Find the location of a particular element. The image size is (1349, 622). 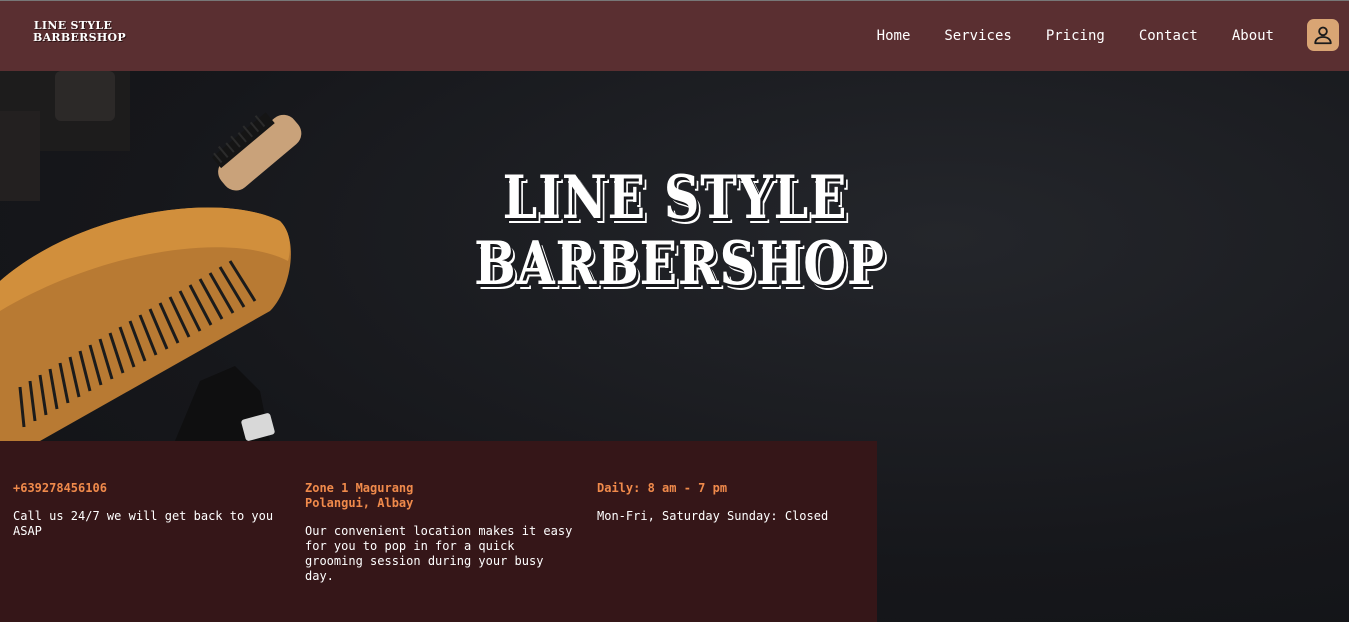

user-icon is located at coordinates (1323, 35).